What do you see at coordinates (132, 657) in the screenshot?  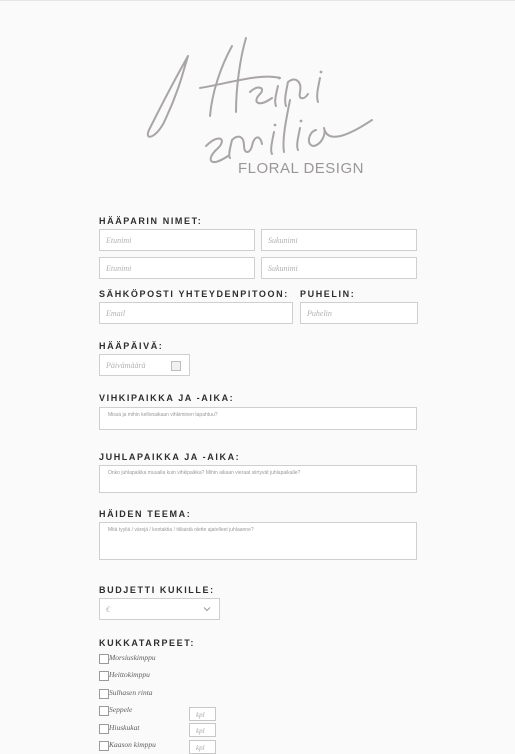 I see `flower-item-label: Morsiuskimppu` at bounding box center [132, 657].